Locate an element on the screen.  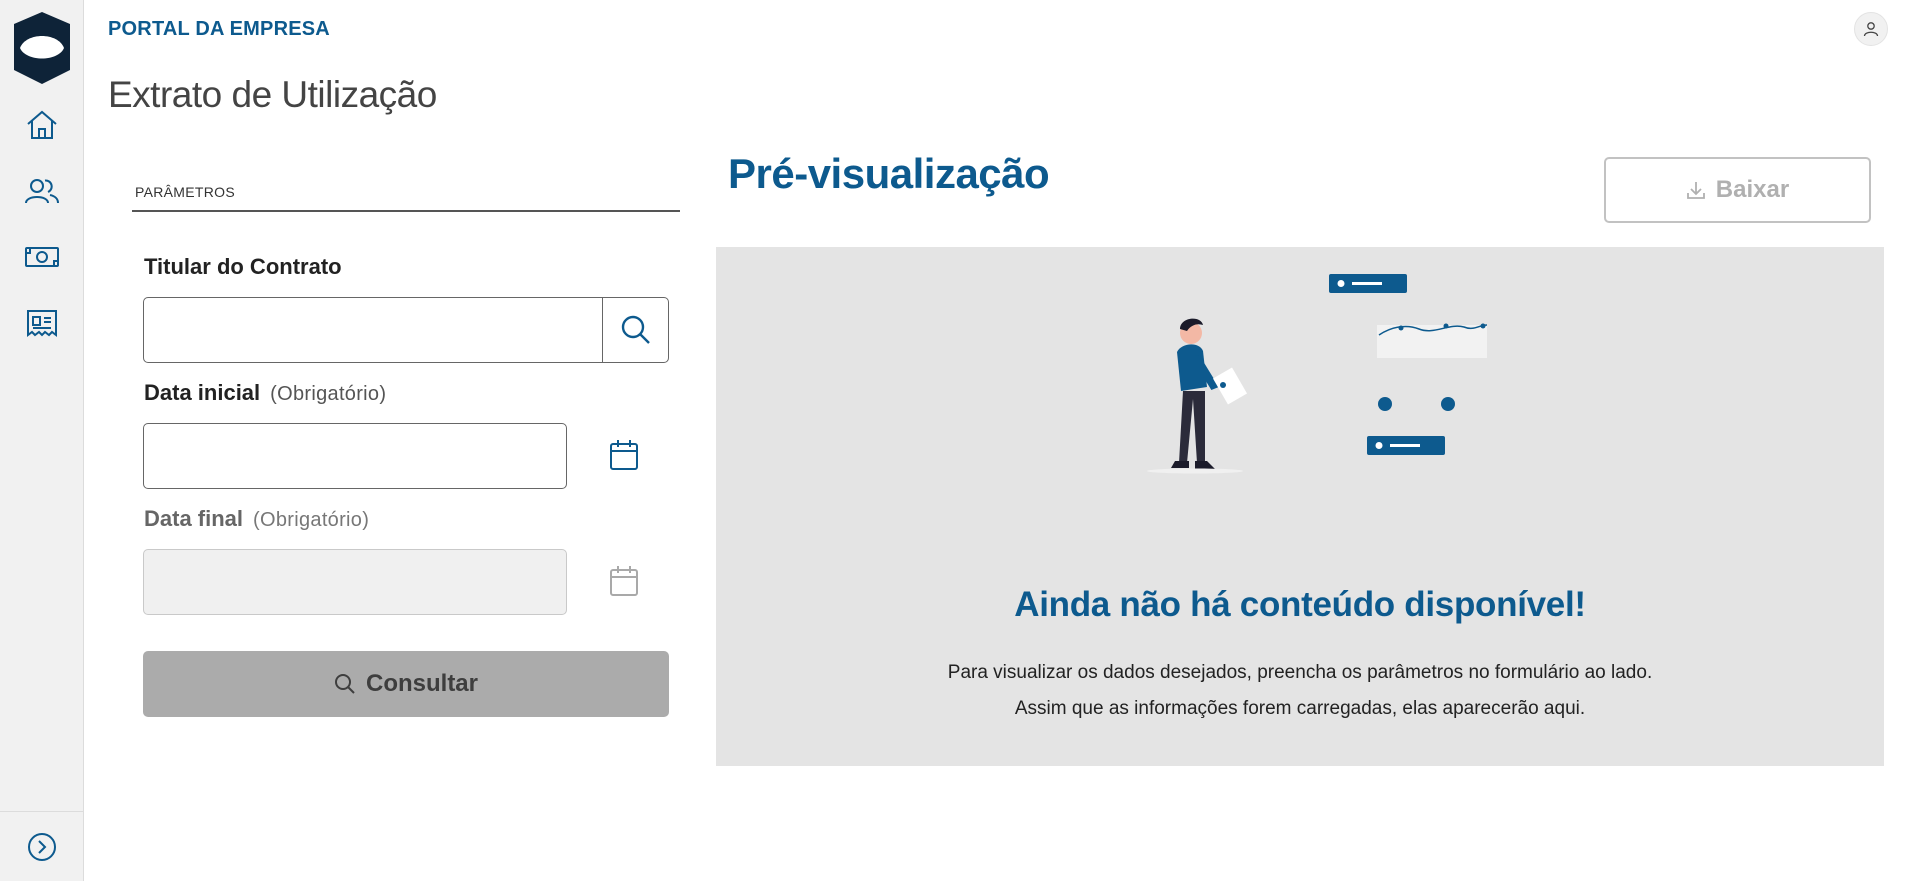
data-final-label: Data final (Obrigatório) is located at coordinates (256, 519).